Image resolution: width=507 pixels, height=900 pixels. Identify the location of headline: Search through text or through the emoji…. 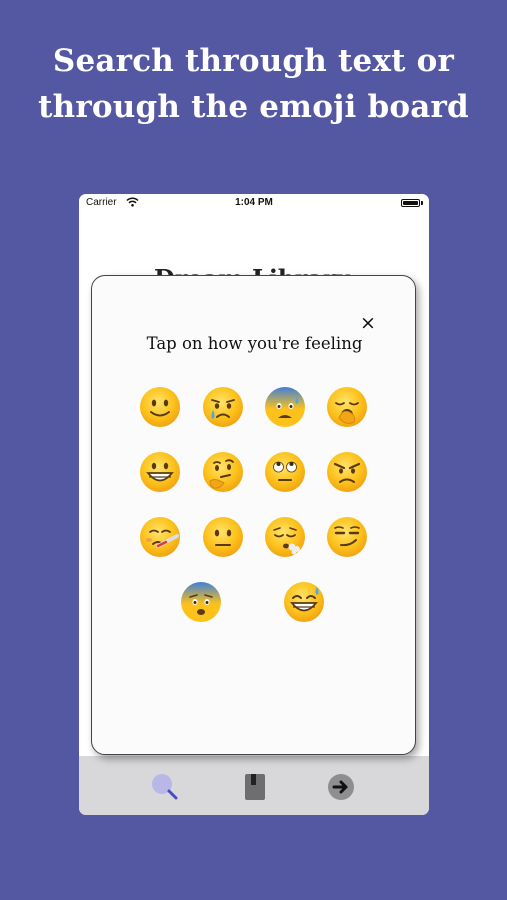
(253, 84).